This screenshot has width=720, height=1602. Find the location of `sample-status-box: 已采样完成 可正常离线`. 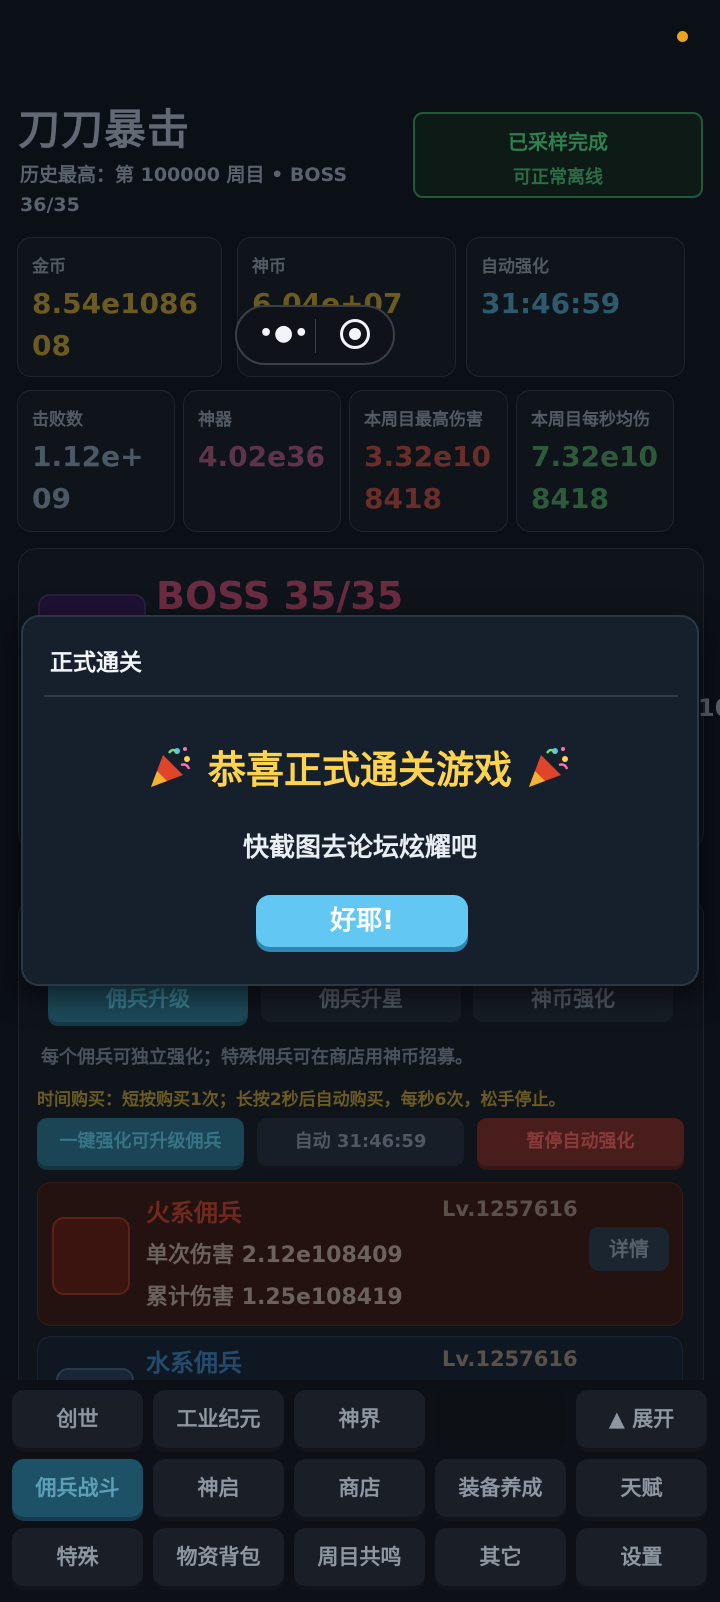

sample-status-box: 已采样完成 可正常离线 is located at coordinates (558, 155).